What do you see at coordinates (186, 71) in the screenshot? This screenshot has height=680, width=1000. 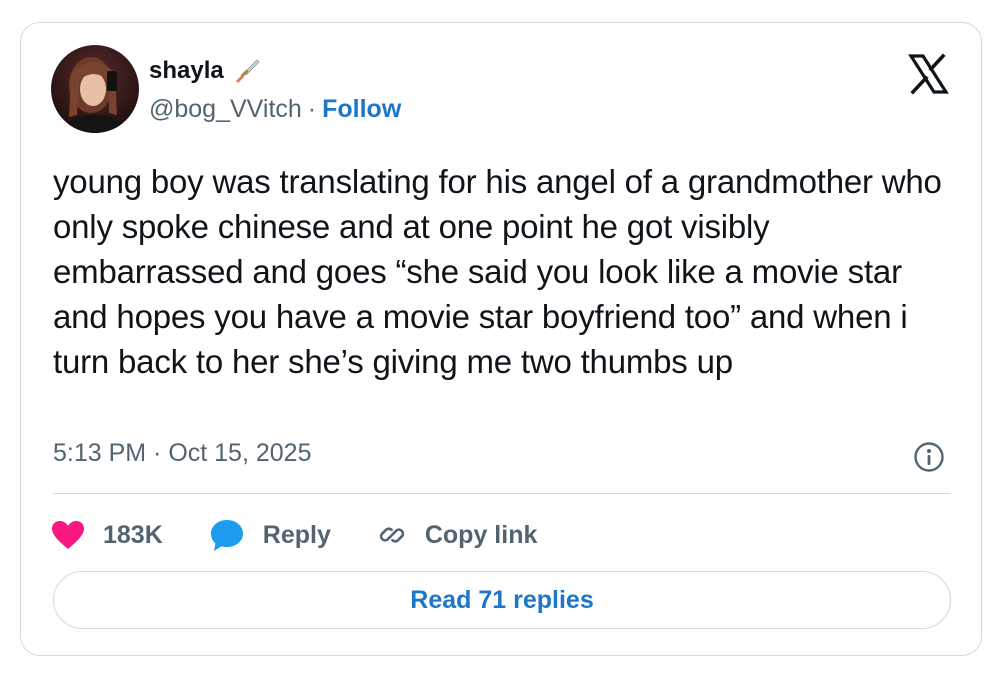 I see `author-display-name: shayla` at bounding box center [186, 71].